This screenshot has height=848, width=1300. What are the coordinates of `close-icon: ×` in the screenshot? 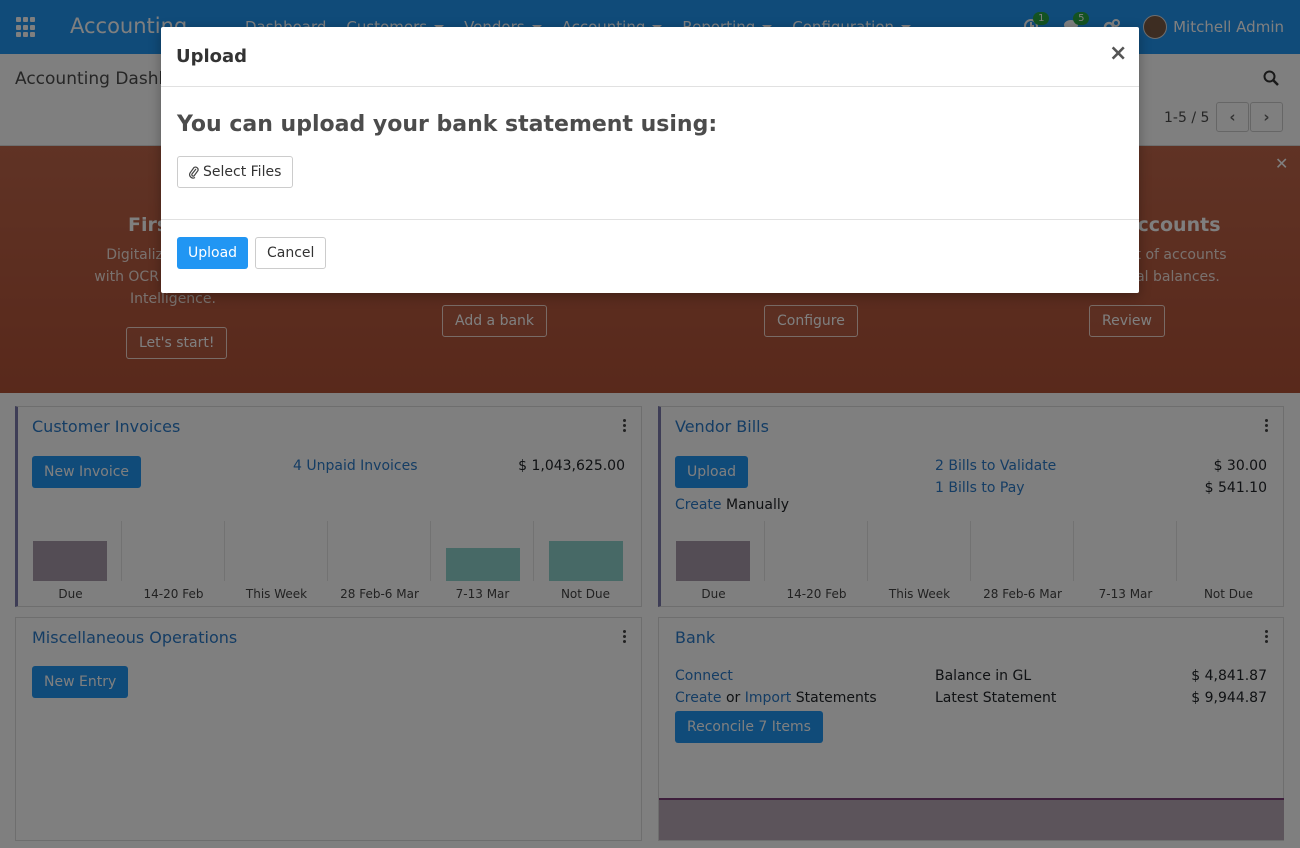 It's located at (1118, 53).